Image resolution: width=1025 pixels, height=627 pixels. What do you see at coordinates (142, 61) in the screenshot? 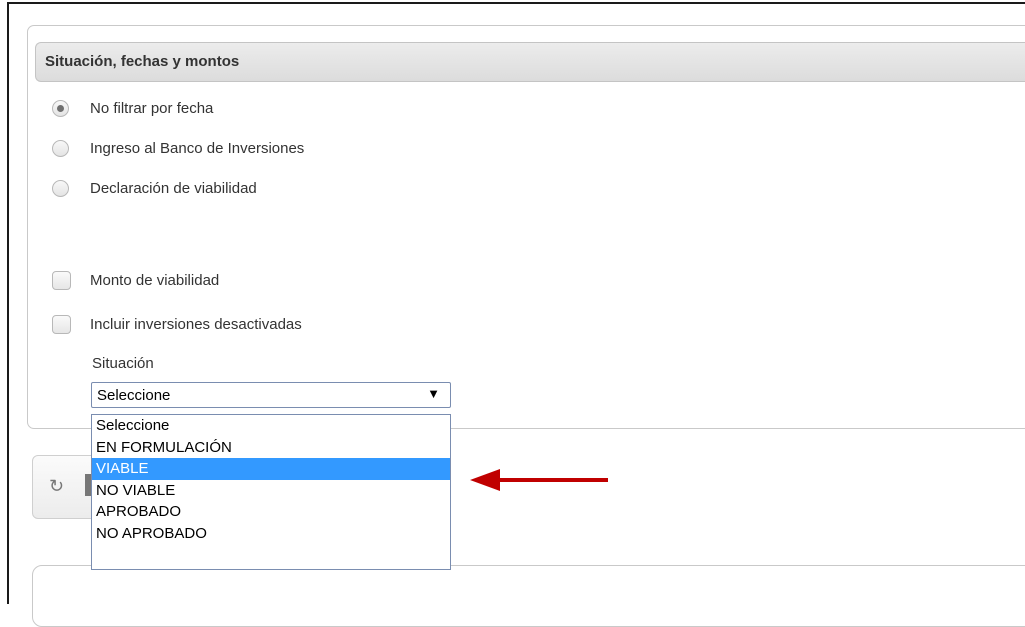
I see `panel-title: Situación, fechas y montos` at bounding box center [142, 61].